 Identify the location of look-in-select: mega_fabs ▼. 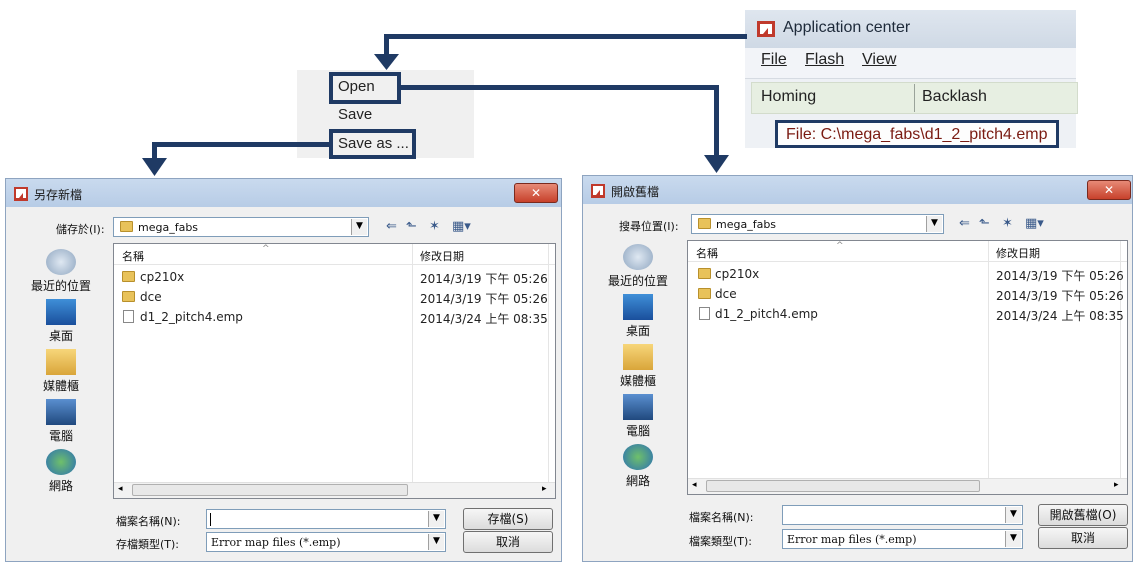
(817, 224).